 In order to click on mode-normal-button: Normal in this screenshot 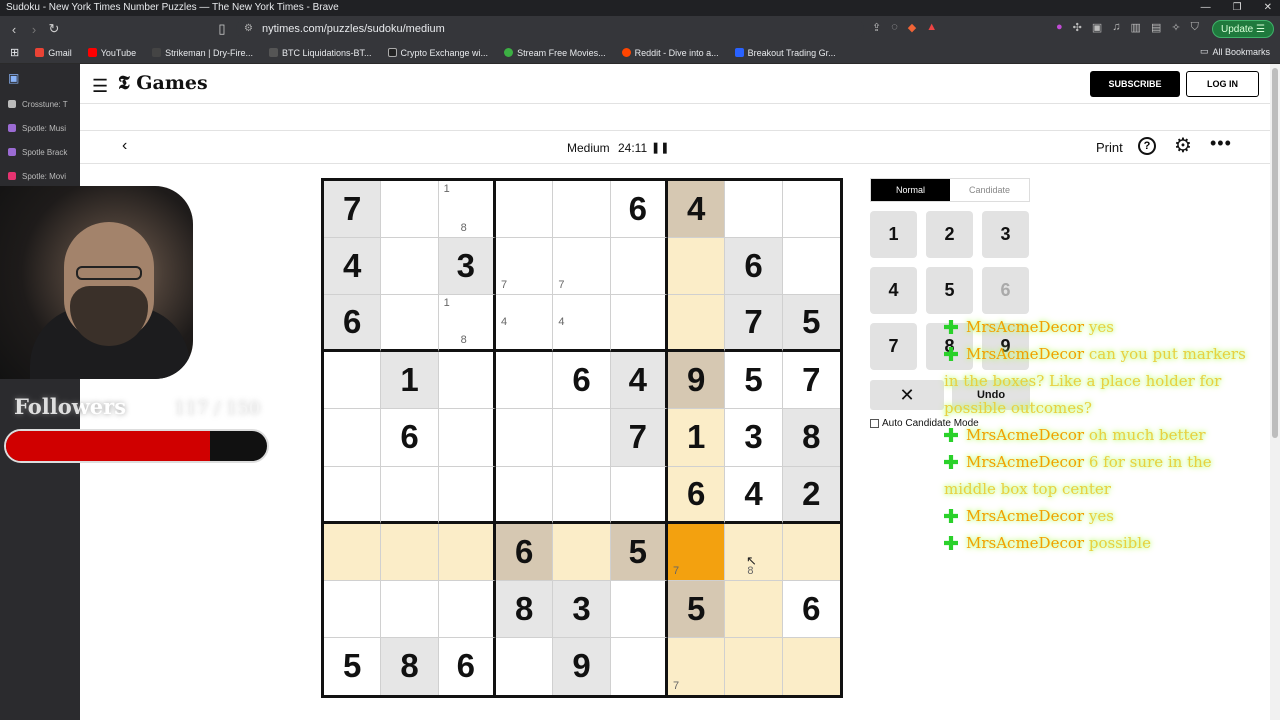, I will do `click(910, 190)`.